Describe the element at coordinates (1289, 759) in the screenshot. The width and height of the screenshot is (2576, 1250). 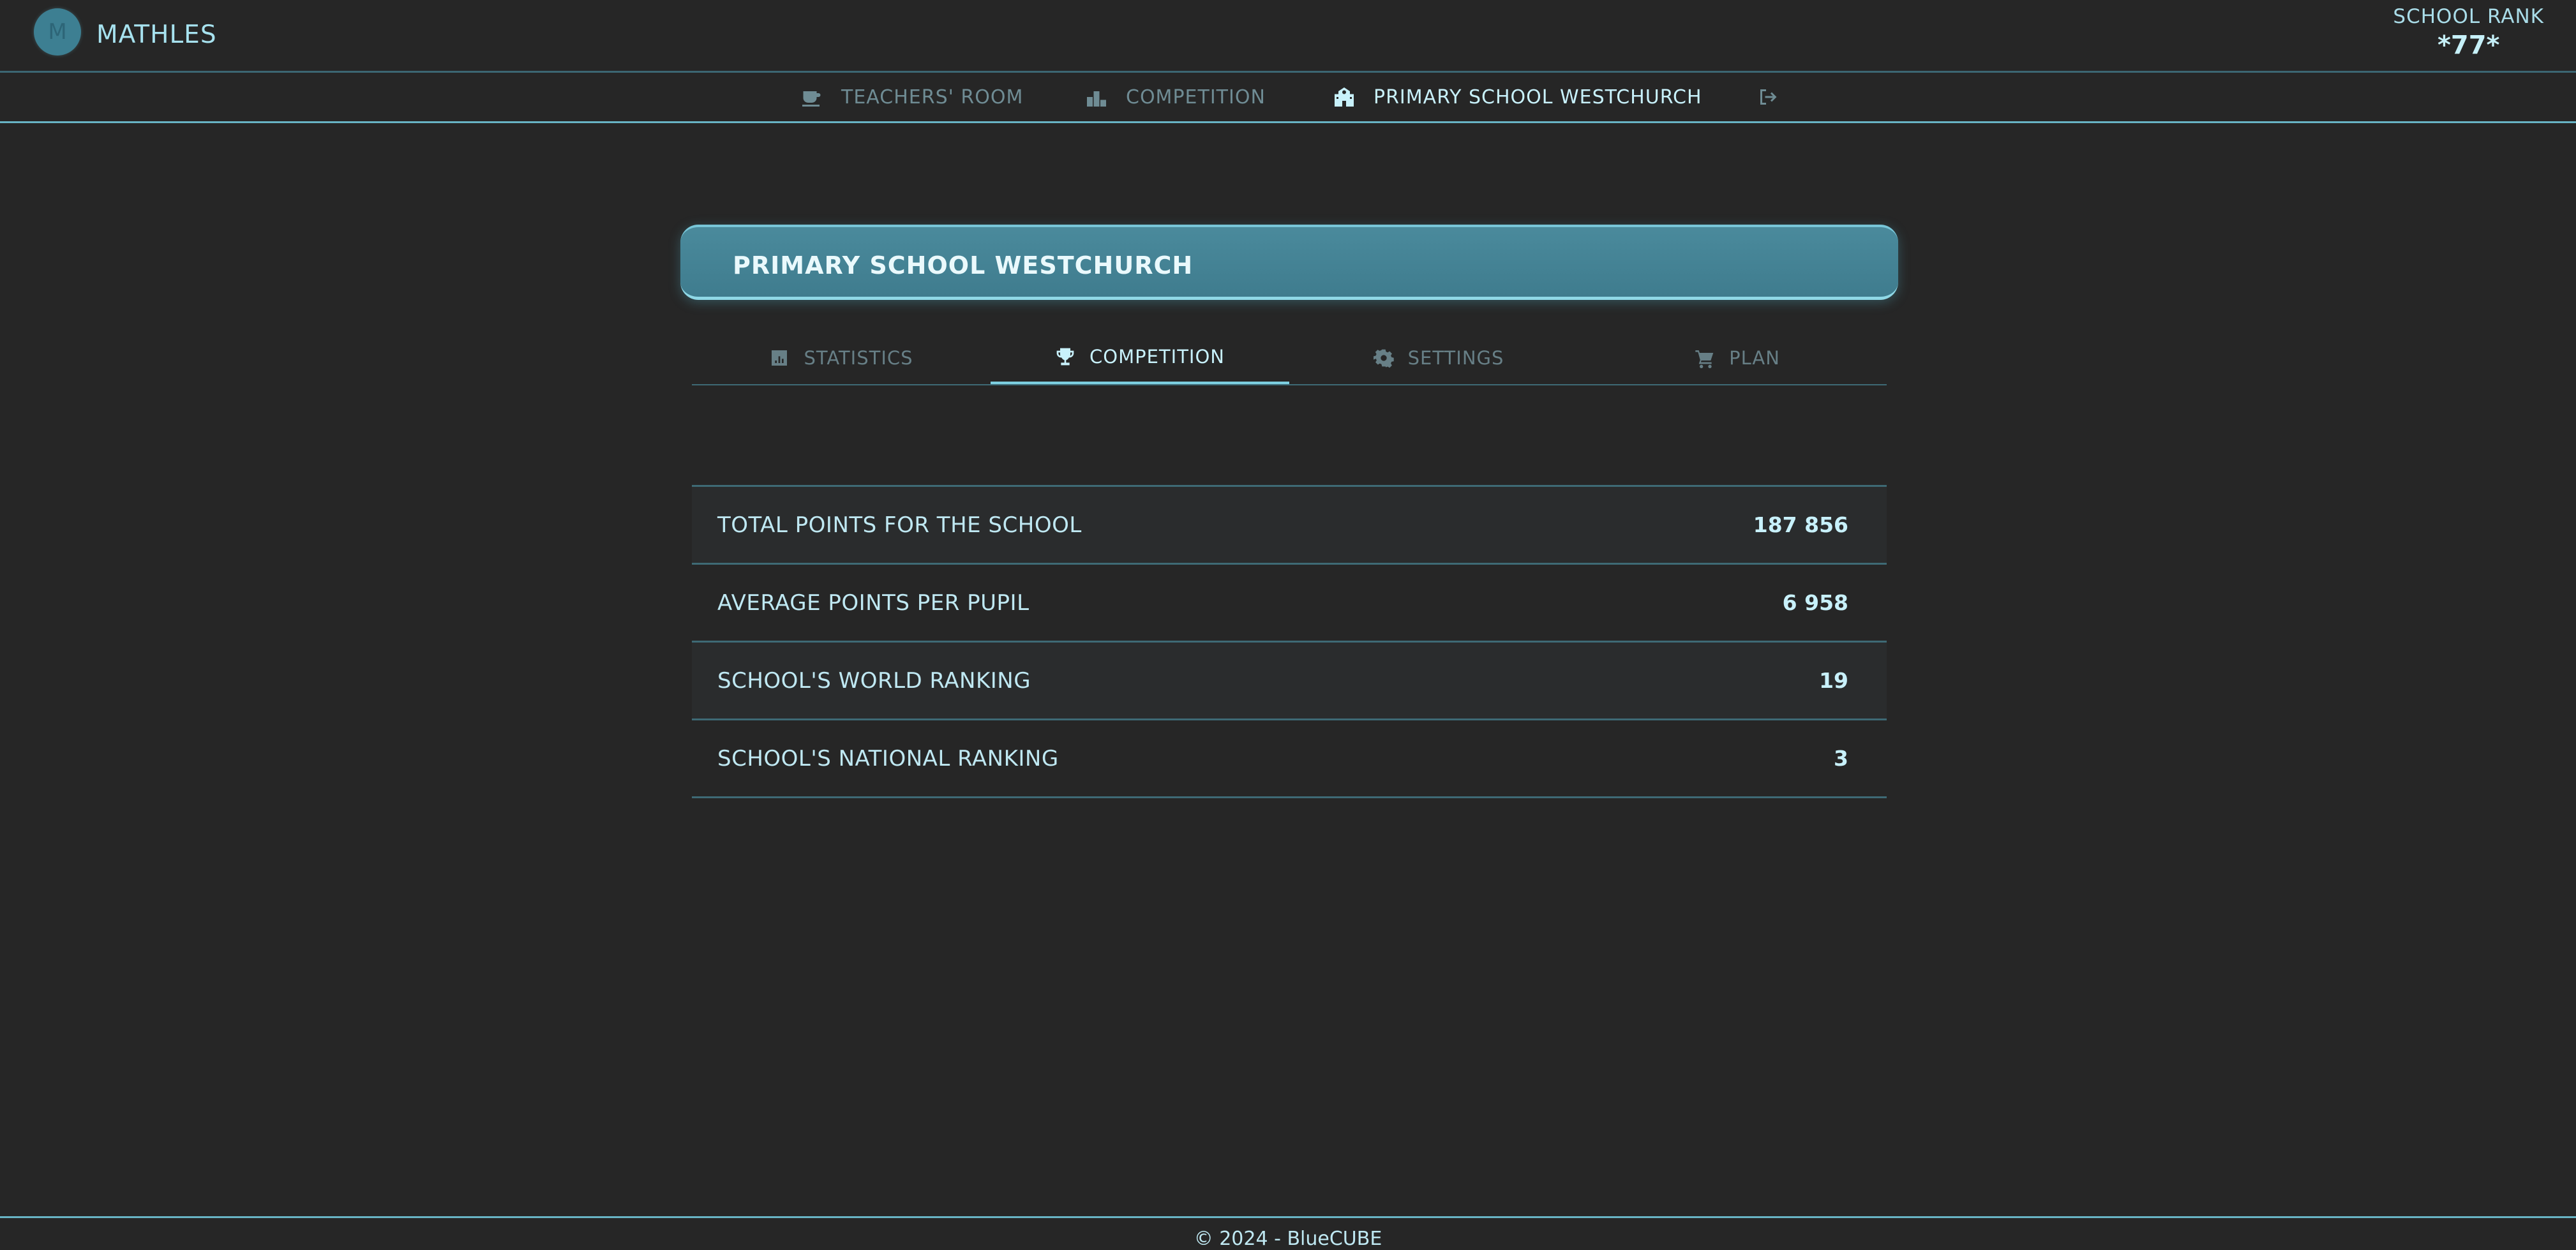
I see `table-row: SCHOOL'S NATIONAL RANKING 3` at that location.